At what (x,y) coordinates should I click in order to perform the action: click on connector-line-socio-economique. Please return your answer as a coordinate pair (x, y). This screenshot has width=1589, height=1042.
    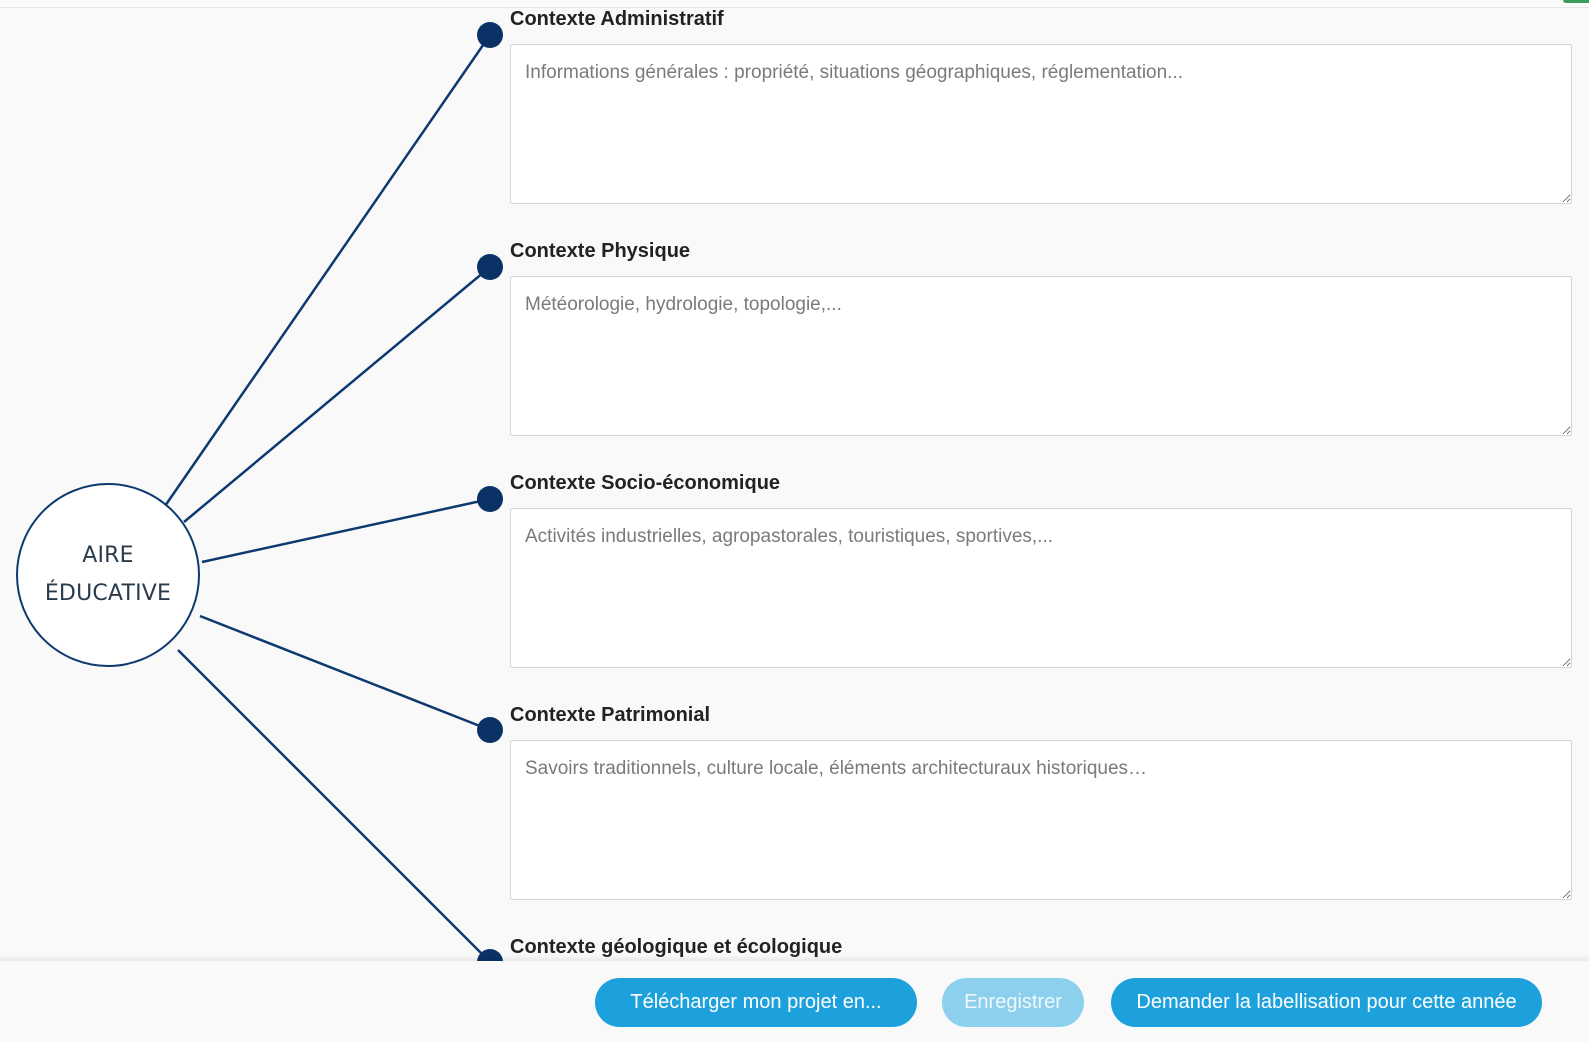
    Looking at the image, I should click on (346, 530).